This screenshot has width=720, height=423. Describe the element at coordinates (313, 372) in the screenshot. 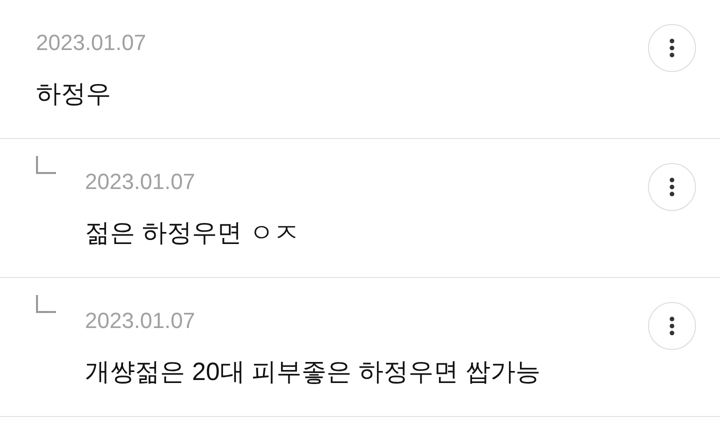

I see `comment-text: 개썅젊은 20대 피부좋은 하정우면 쌉가능` at that location.